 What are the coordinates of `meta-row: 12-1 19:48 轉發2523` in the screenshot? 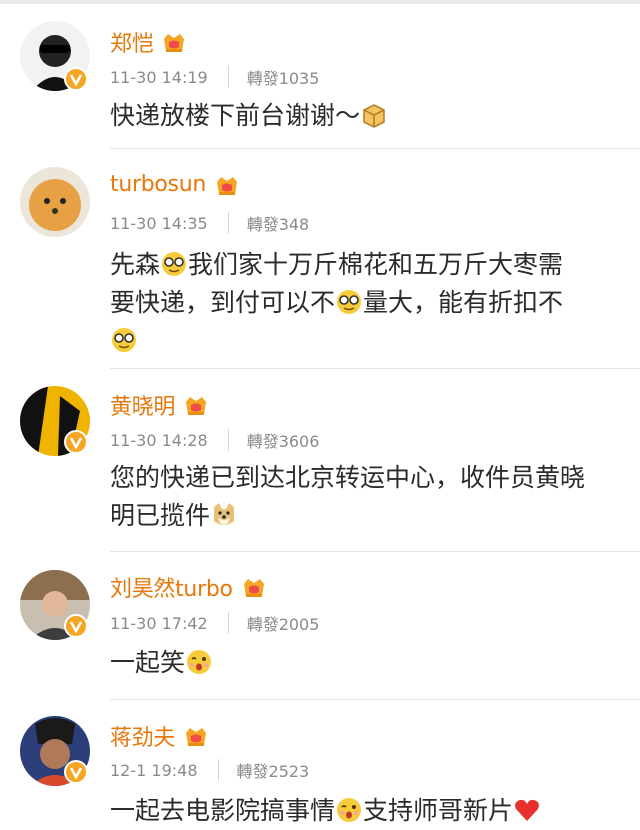 It's located at (209, 770).